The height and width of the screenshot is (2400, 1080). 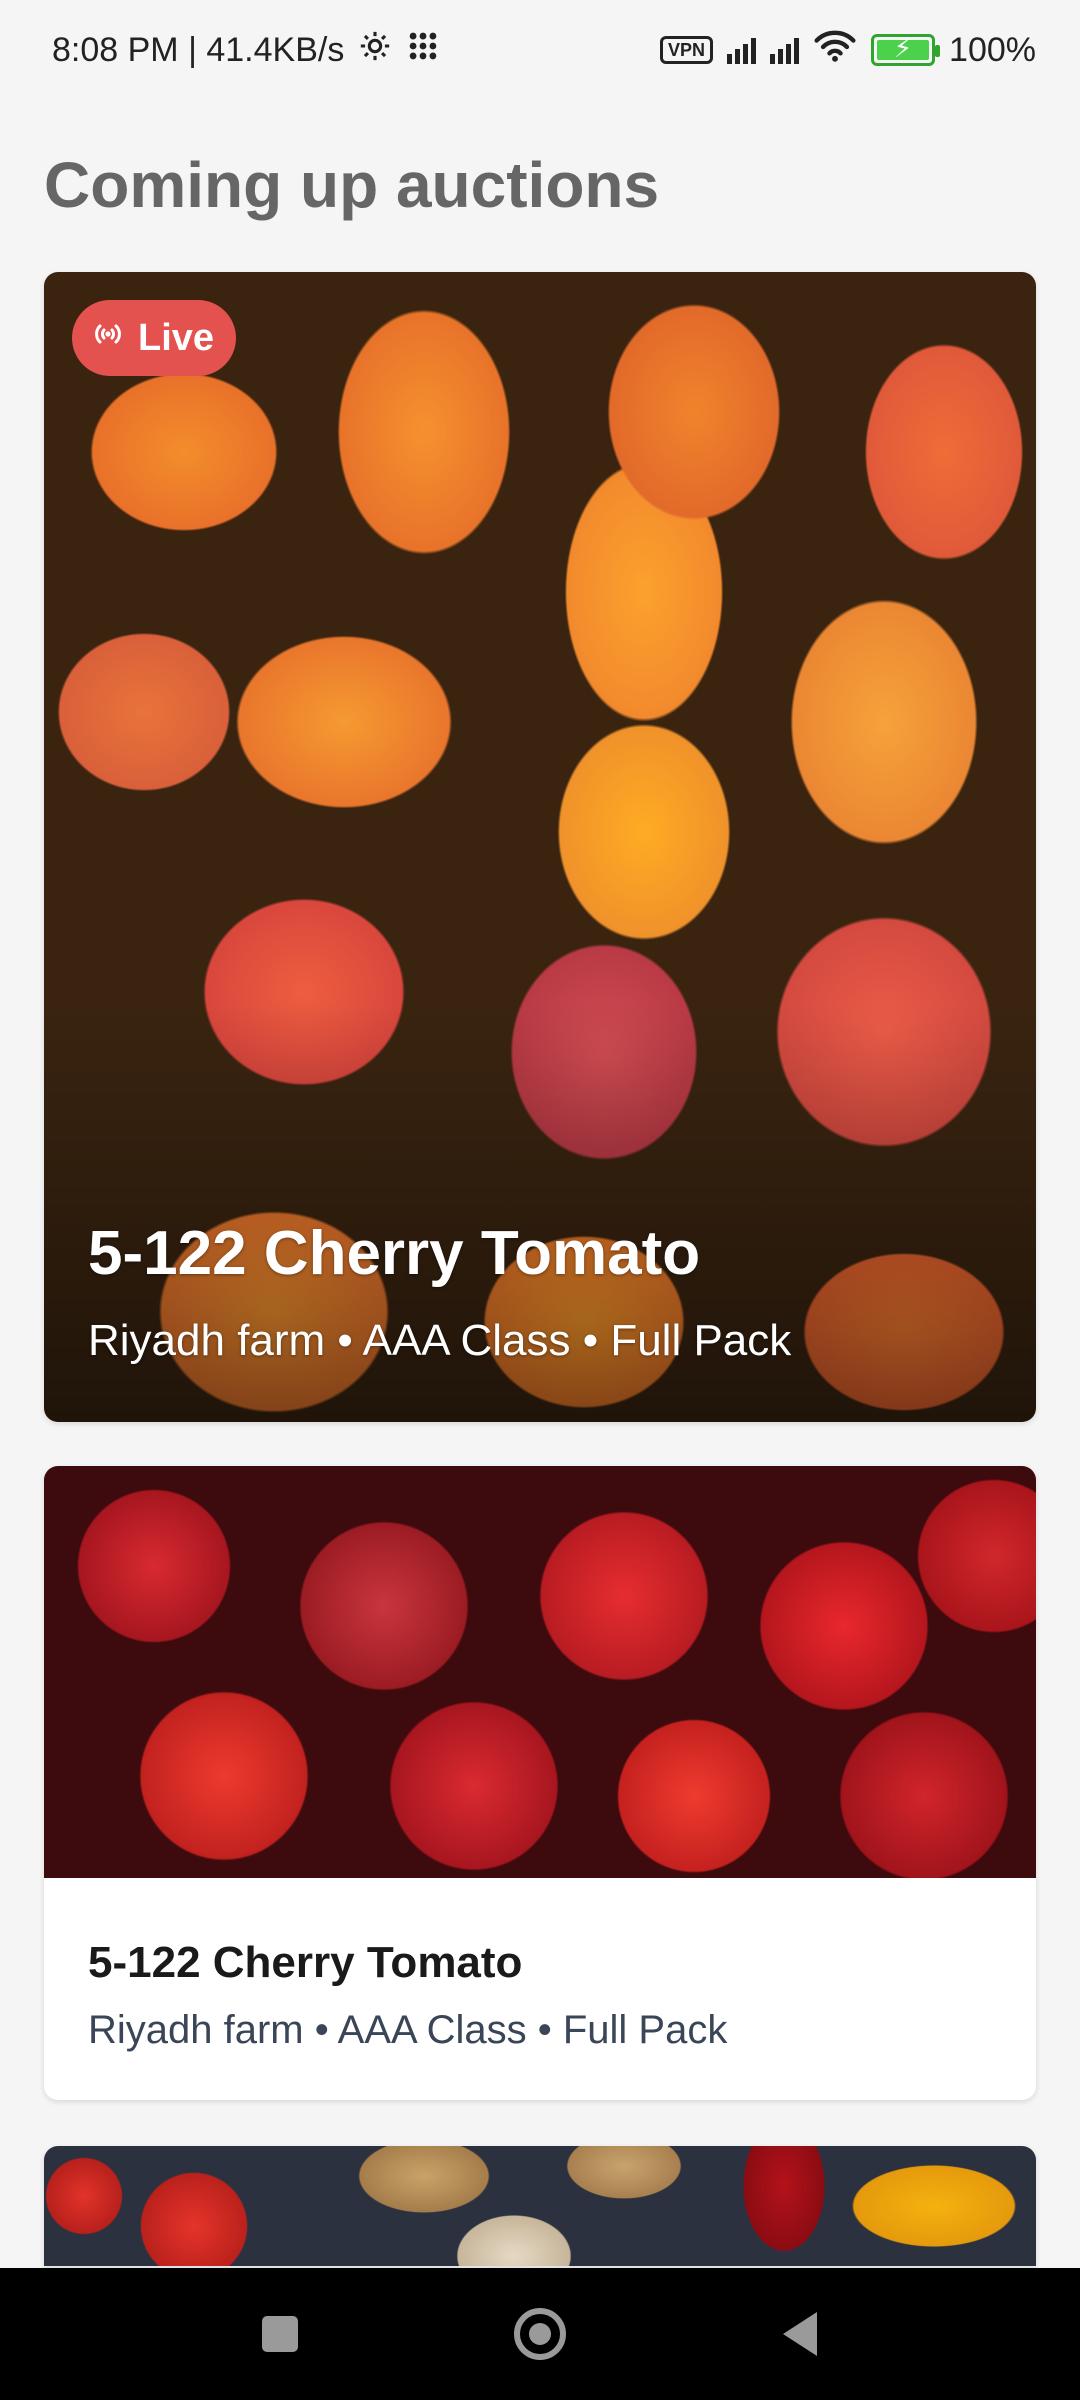 I want to click on status-time-speed: 8:08 PM | 41.4KB/s, so click(x=198, y=49).